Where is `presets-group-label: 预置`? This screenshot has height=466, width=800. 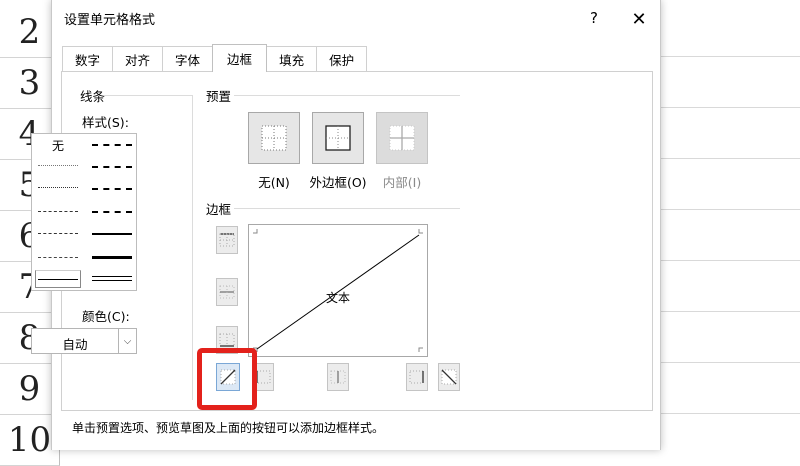 presets-group-label: 预置 is located at coordinates (221, 95).